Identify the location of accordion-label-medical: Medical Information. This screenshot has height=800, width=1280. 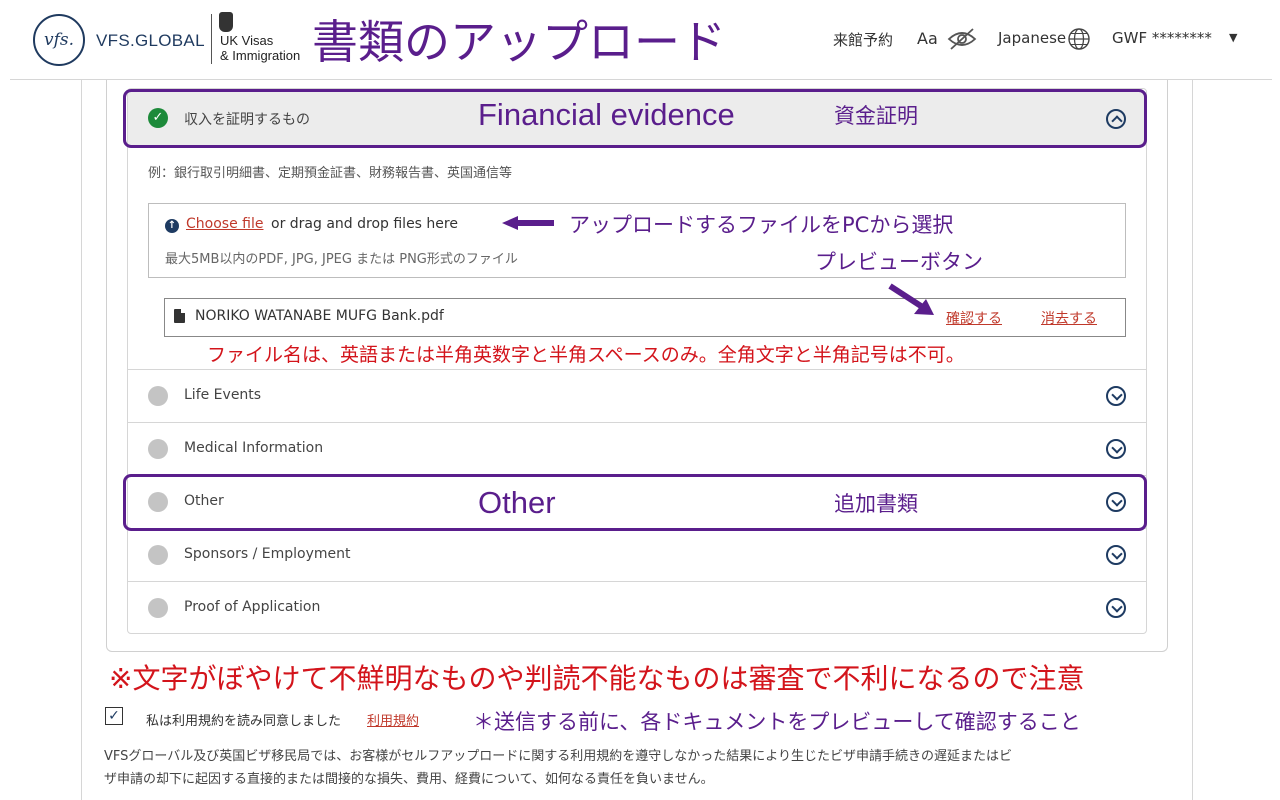
(253, 448).